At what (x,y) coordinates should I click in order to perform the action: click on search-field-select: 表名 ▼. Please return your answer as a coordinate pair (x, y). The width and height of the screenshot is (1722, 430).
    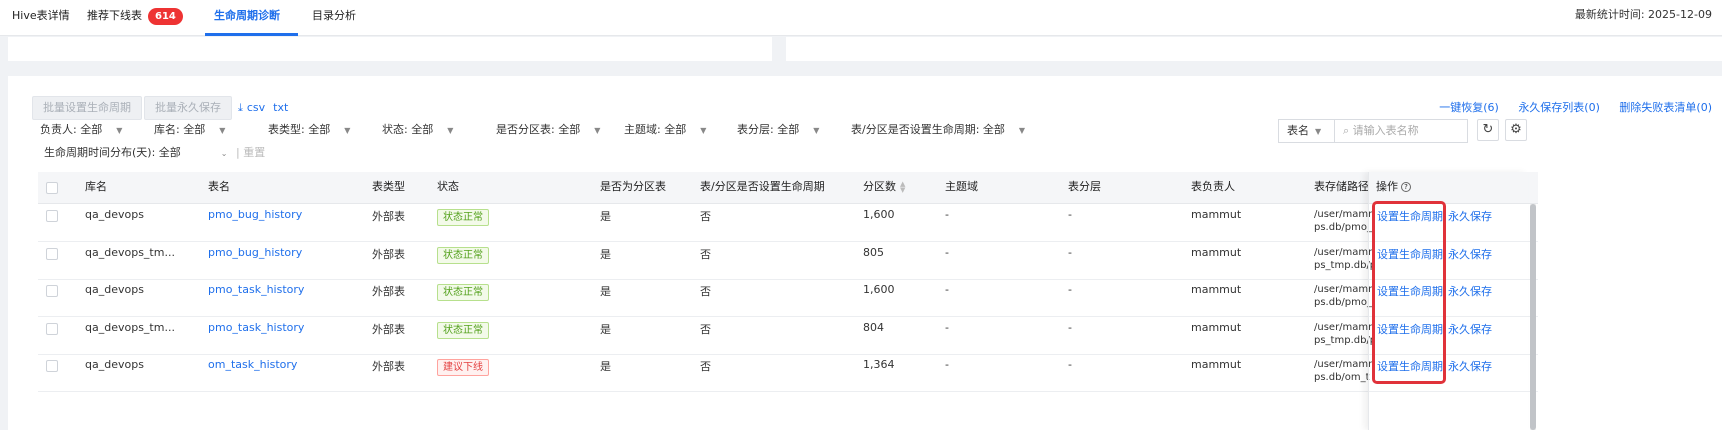
    Looking at the image, I should click on (1306, 131).